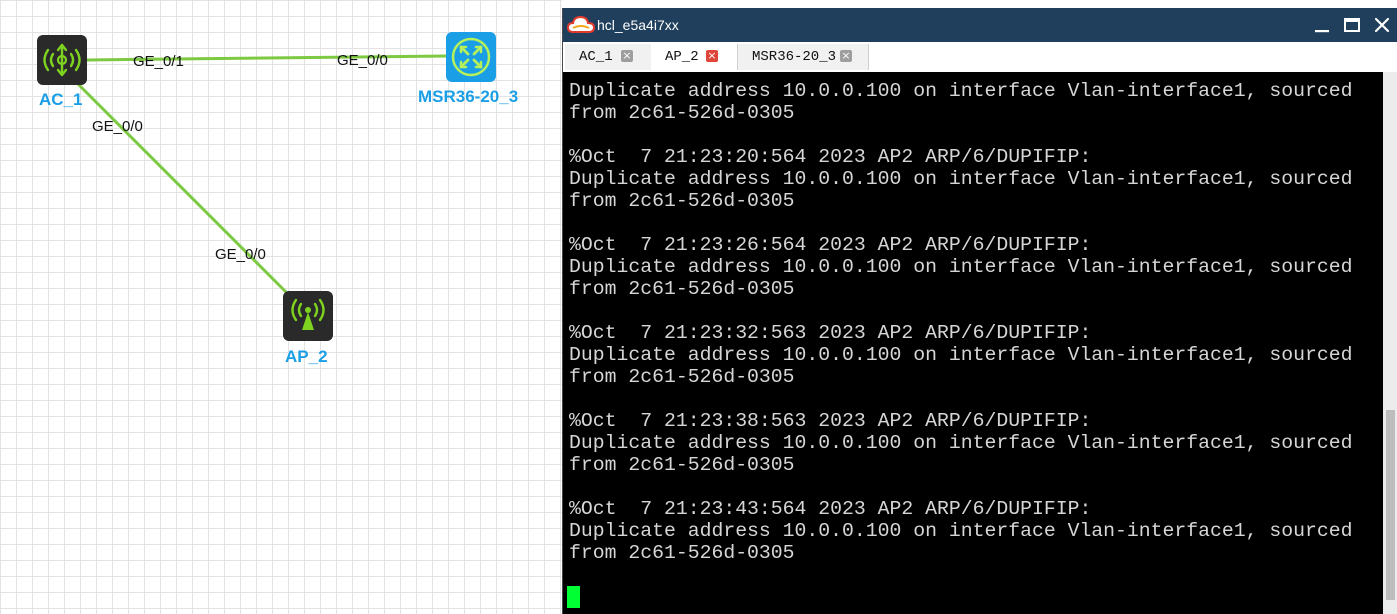 The image size is (1397, 614). I want to click on tab-label-ac1: AC_1, so click(596, 57).